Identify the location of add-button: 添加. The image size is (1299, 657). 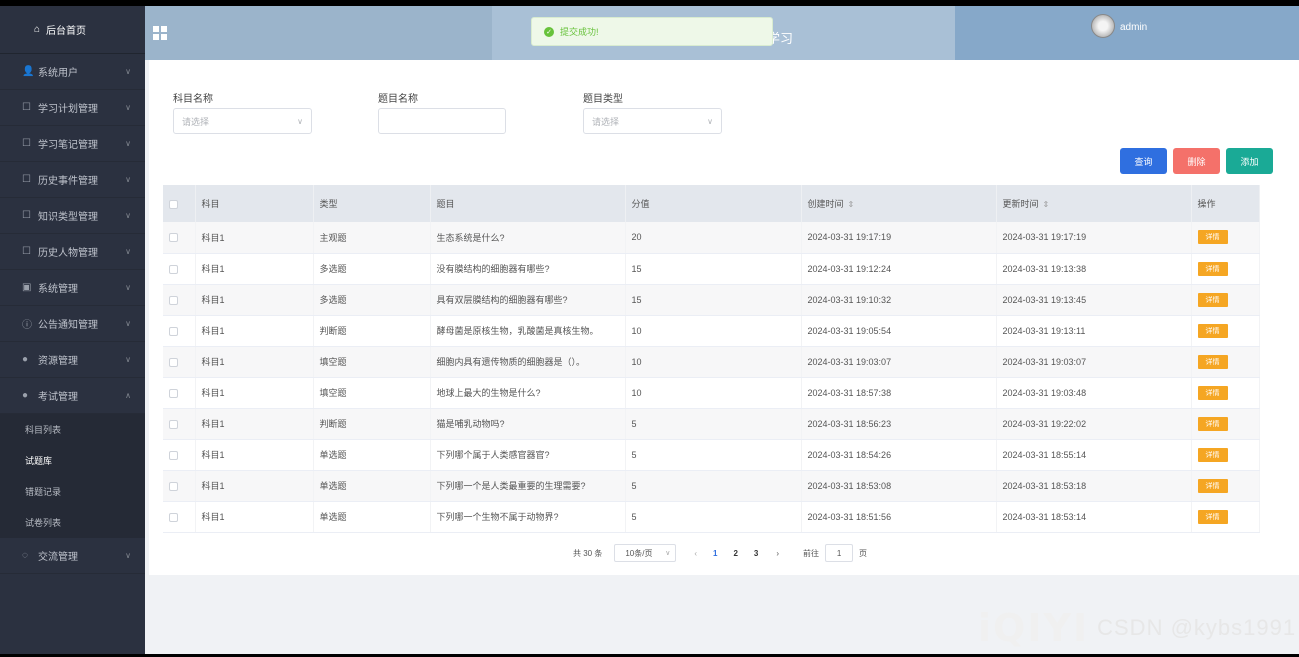
(1249, 161).